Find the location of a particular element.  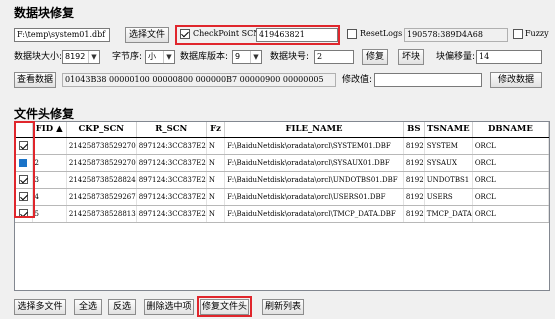

resetlogs-checkbox is located at coordinates (352, 34).